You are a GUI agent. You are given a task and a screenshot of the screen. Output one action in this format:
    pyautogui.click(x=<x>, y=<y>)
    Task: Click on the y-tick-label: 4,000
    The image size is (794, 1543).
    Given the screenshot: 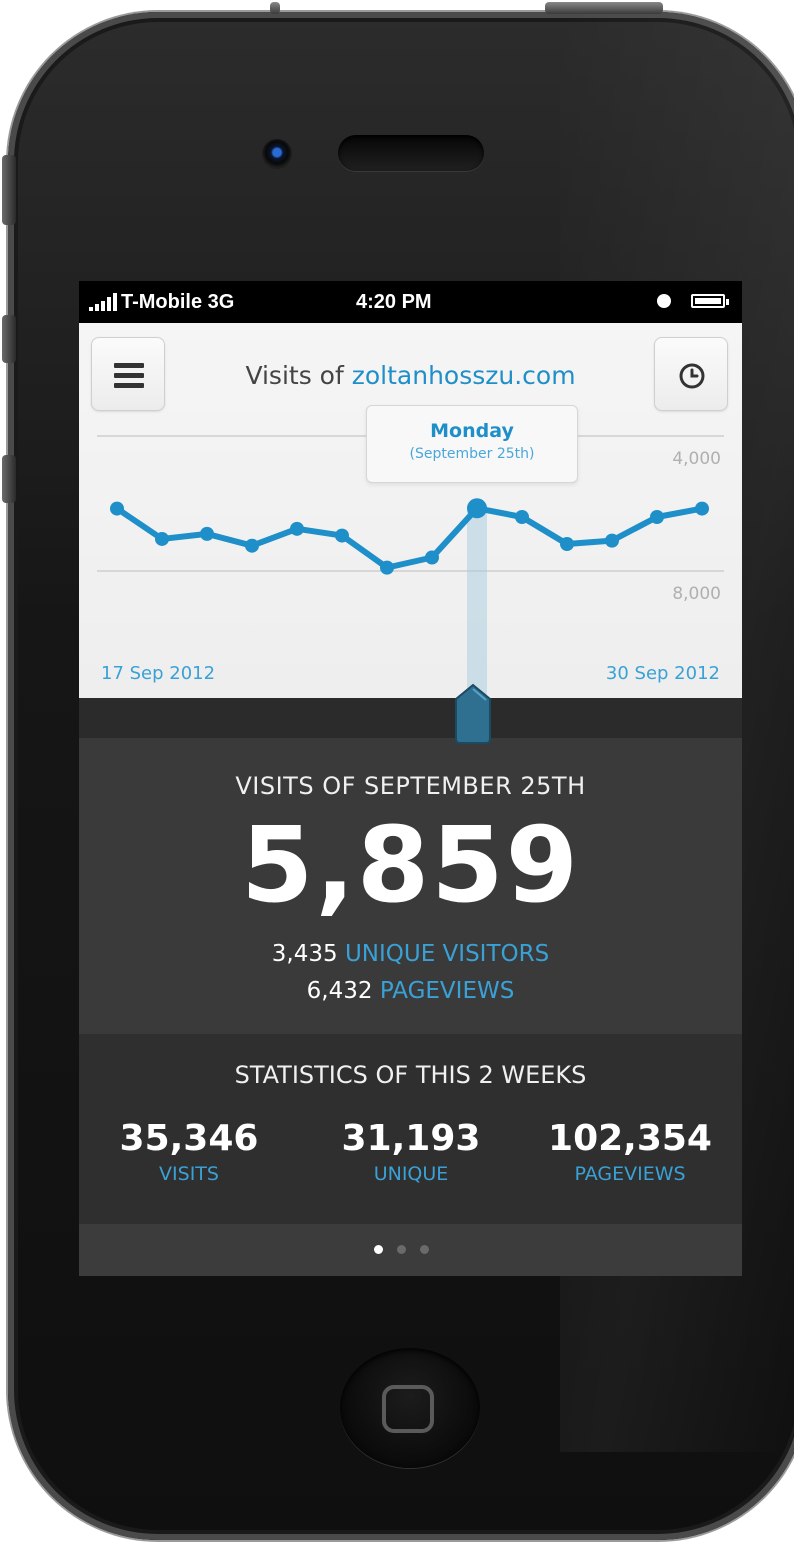 What is the action you would take?
    pyautogui.click(x=696, y=459)
    